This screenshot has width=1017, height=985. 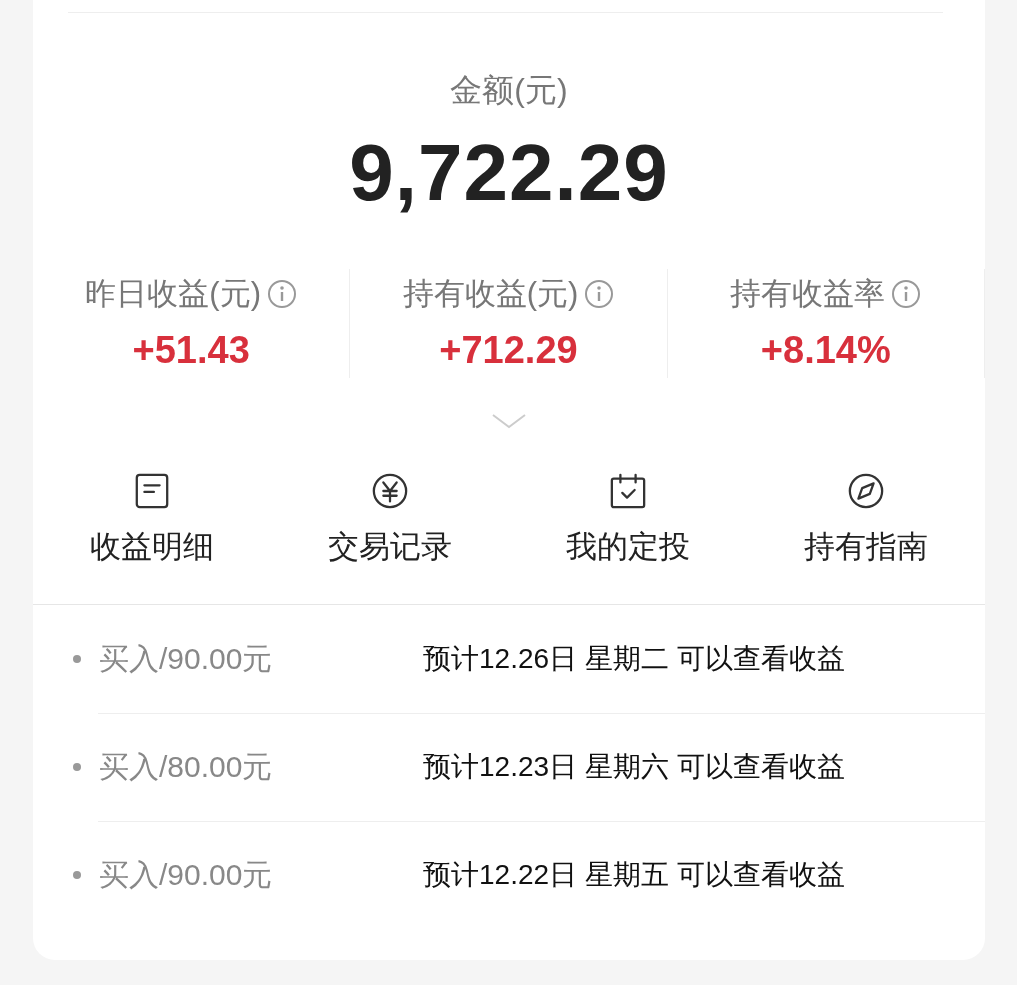 What do you see at coordinates (390, 491) in the screenshot?
I see `yen-icon` at bounding box center [390, 491].